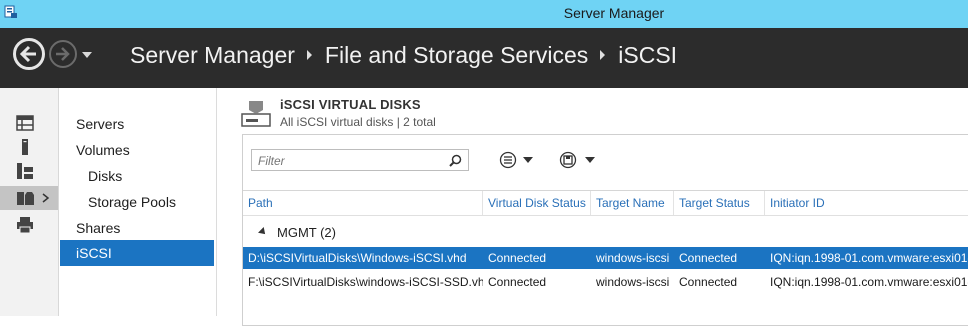 The width and height of the screenshot is (968, 326). What do you see at coordinates (647, 55) in the screenshot?
I see `breadcrumb-iscsi: iSCSI` at bounding box center [647, 55].